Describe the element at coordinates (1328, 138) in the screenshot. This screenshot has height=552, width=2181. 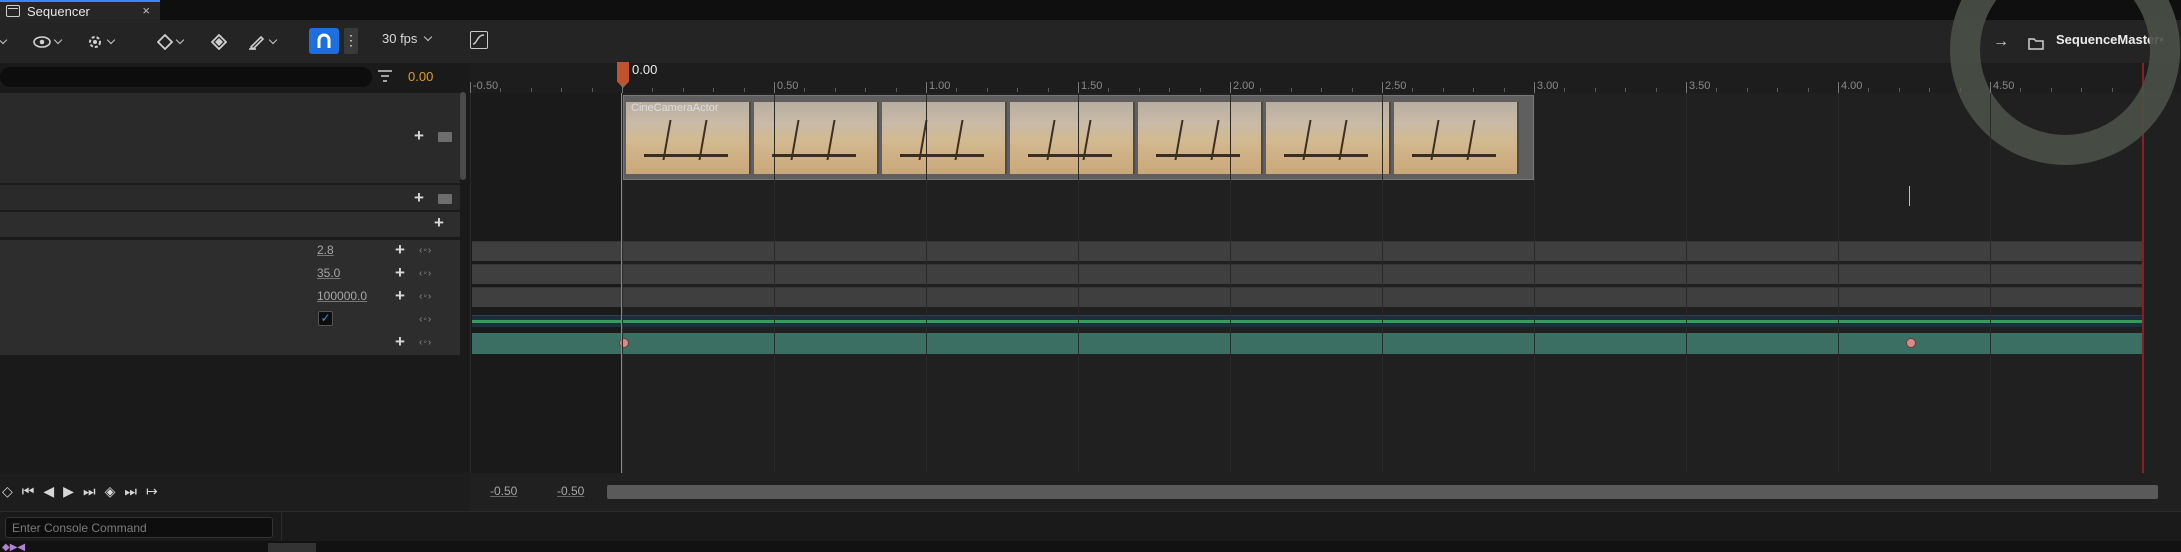
I see `clip-thumbnail` at that location.